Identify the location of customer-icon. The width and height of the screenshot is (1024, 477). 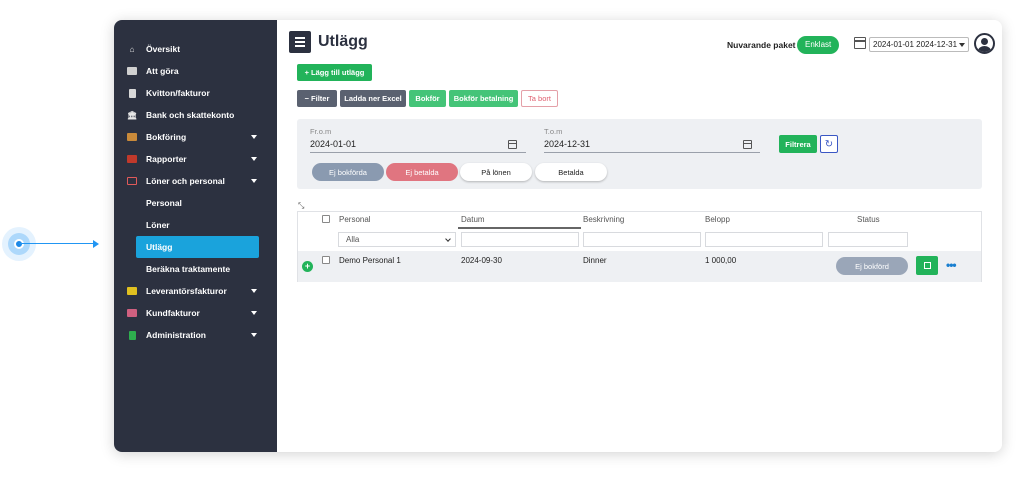
(132, 313).